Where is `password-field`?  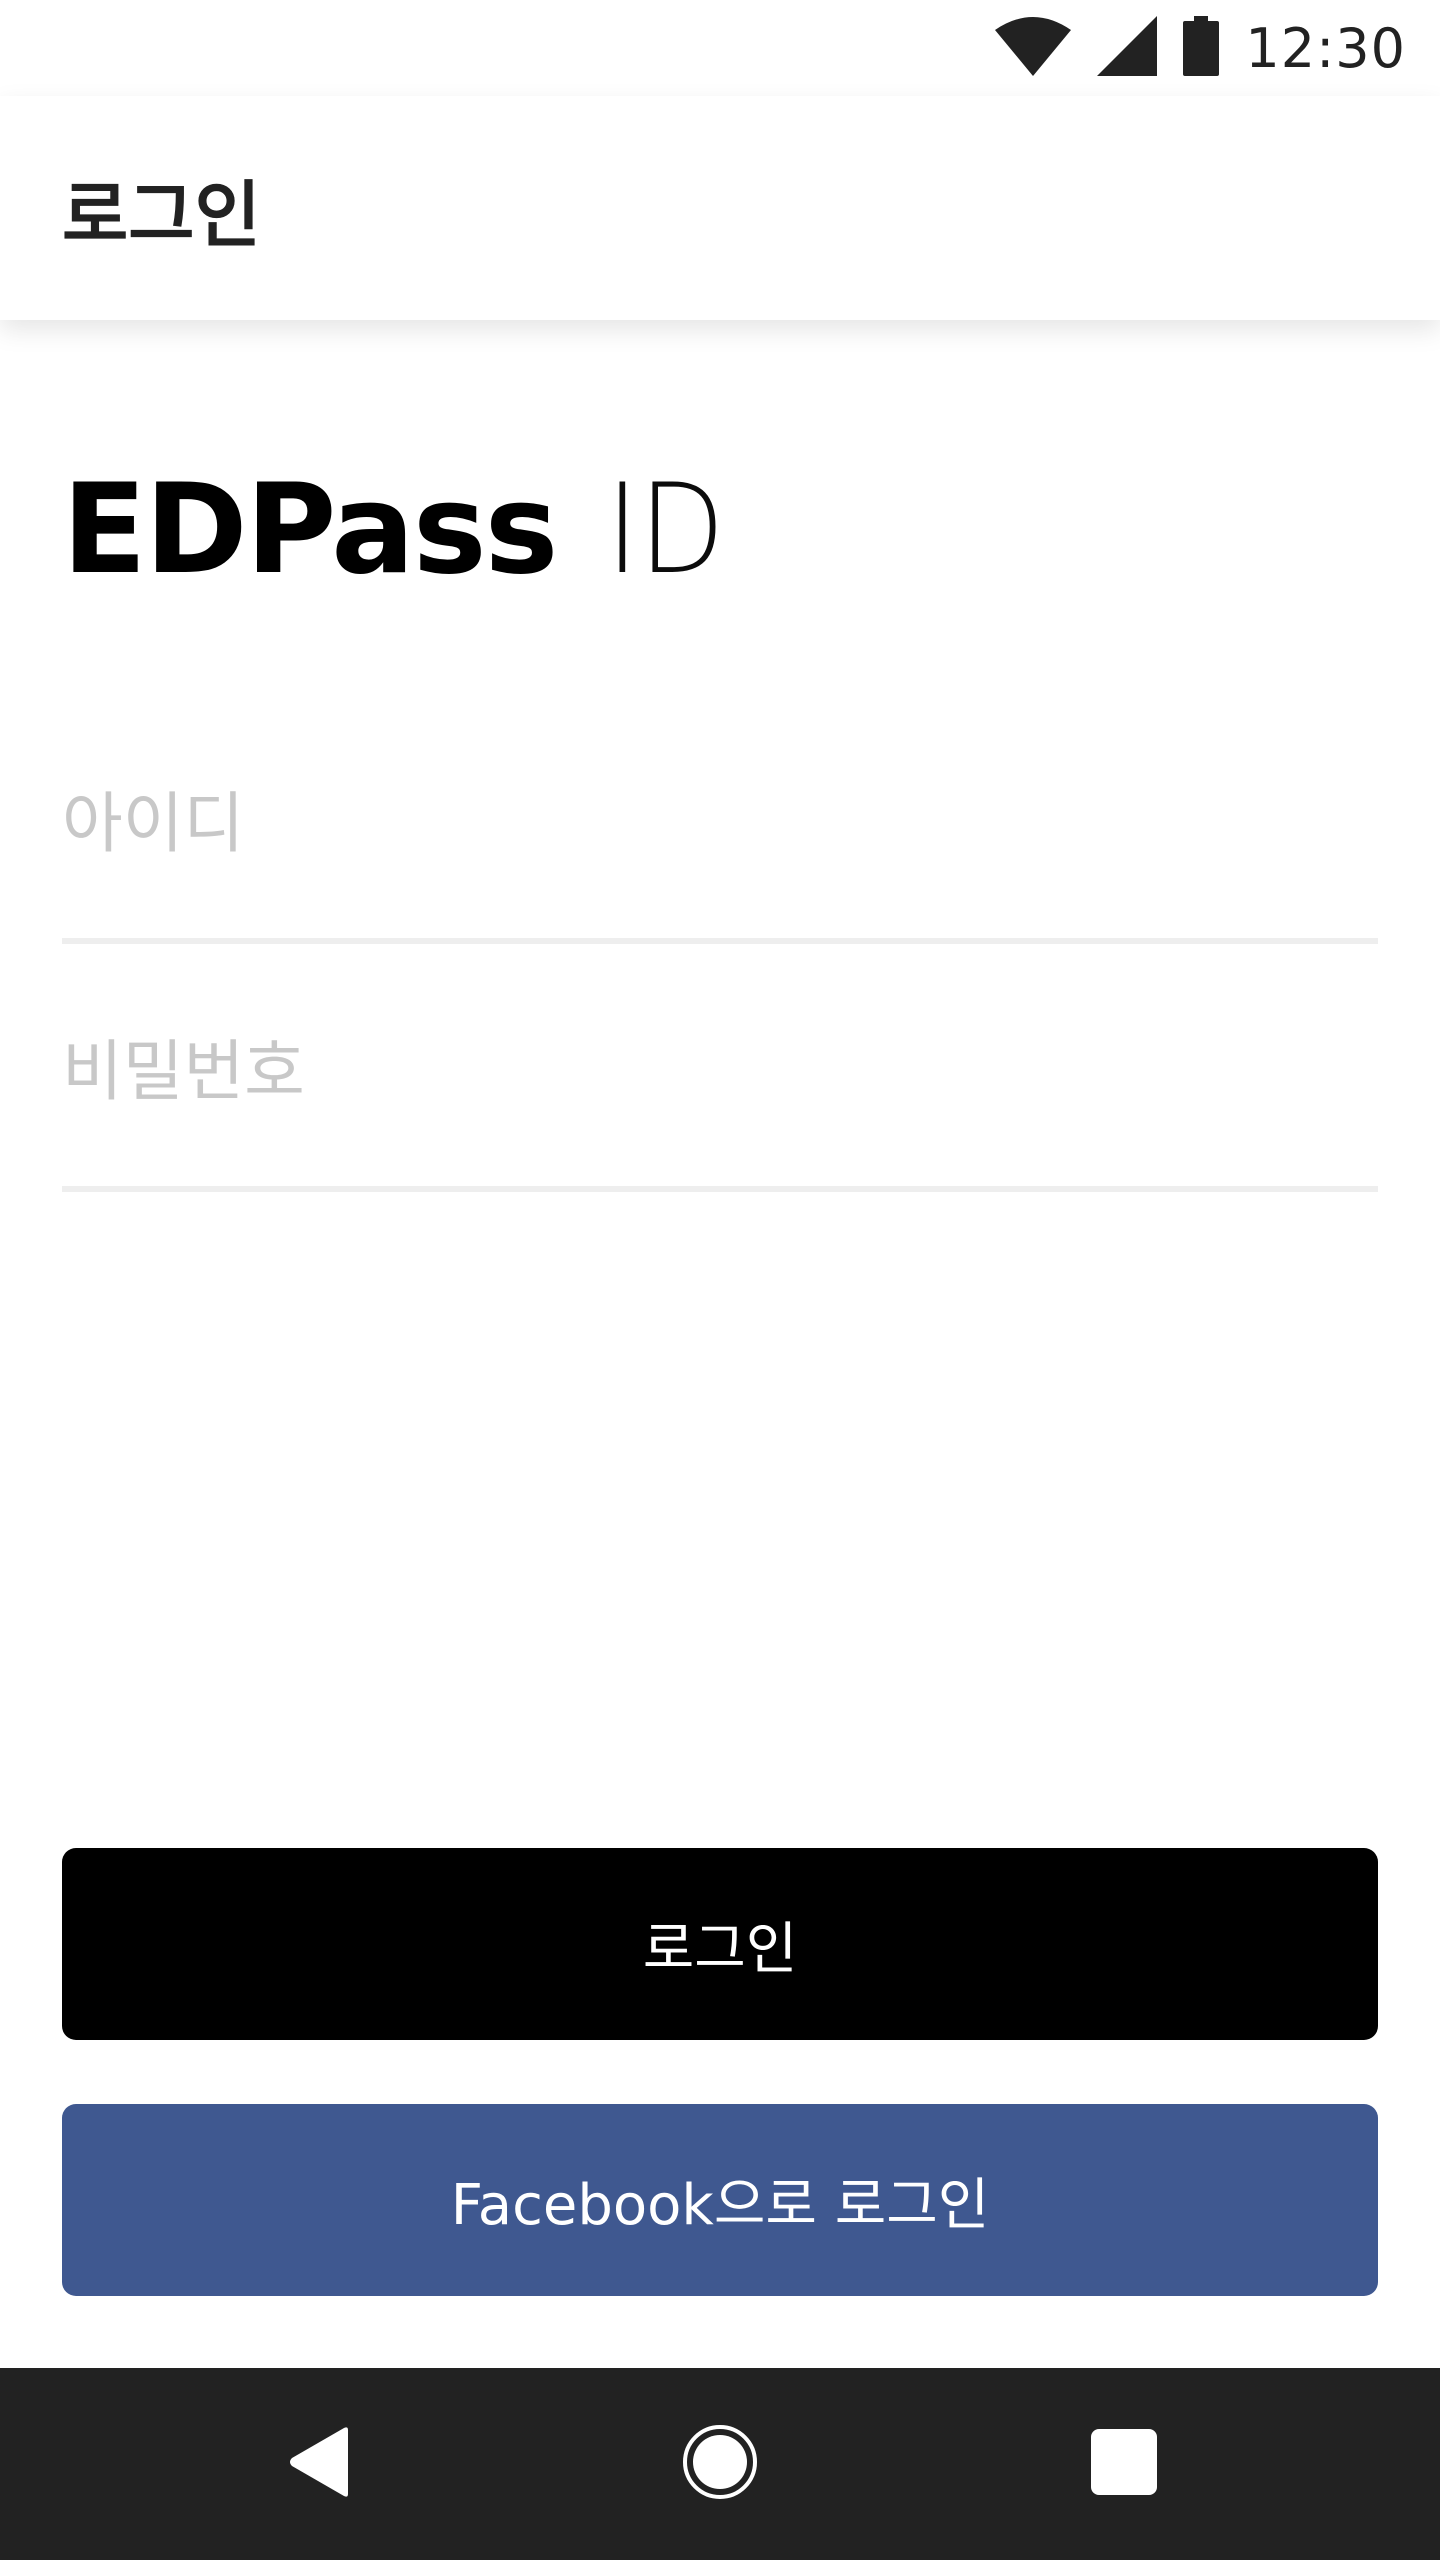
password-field is located at coordinates (720, 1112).